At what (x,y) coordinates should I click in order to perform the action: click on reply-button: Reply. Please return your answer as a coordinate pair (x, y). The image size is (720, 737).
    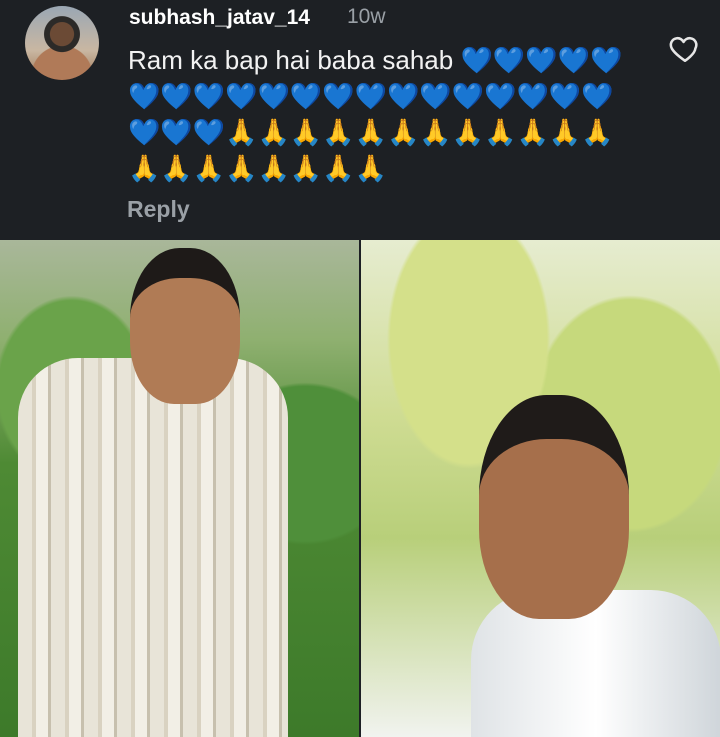
    Looking at the image, I should click on (158, 209).